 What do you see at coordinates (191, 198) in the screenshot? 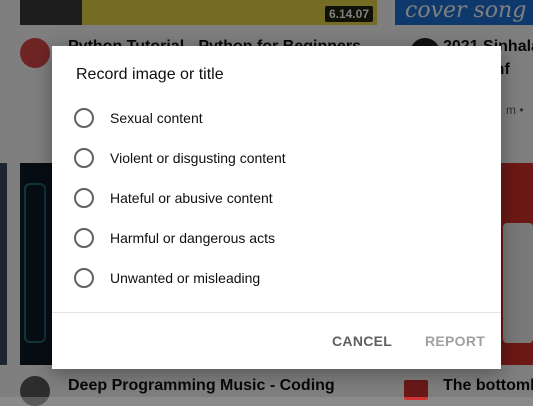
I see `option-label: Hateful or abusive content` at bounding box center [191, 198].